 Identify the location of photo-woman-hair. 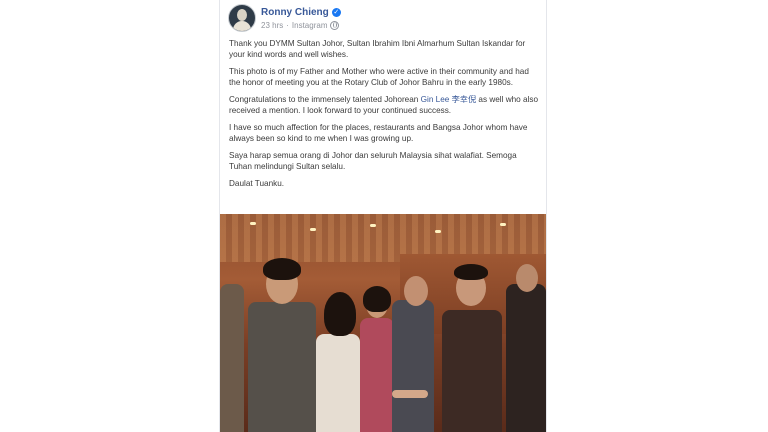
(377, 299).